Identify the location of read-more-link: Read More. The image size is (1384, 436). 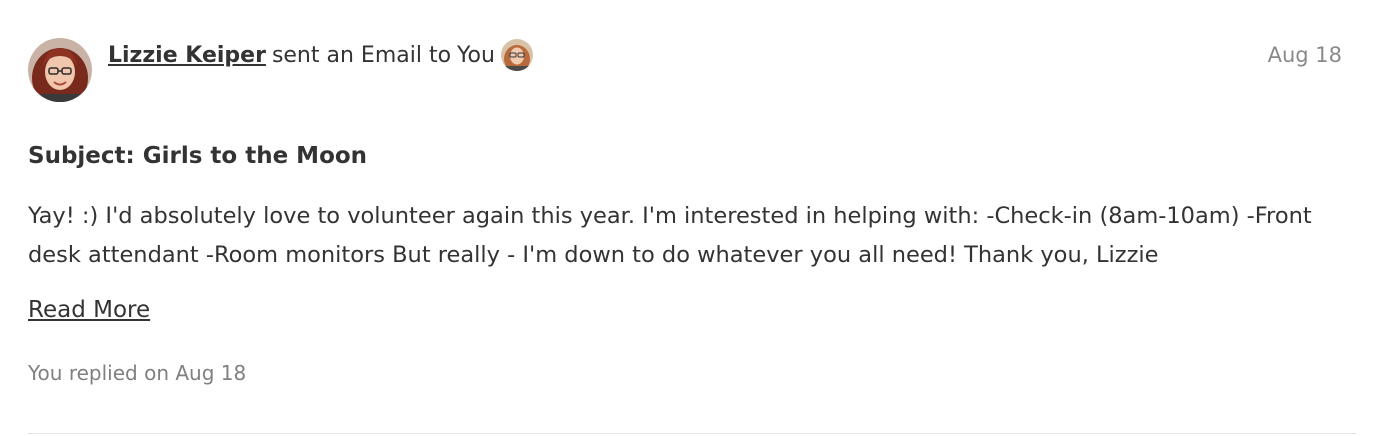
(89, 310).